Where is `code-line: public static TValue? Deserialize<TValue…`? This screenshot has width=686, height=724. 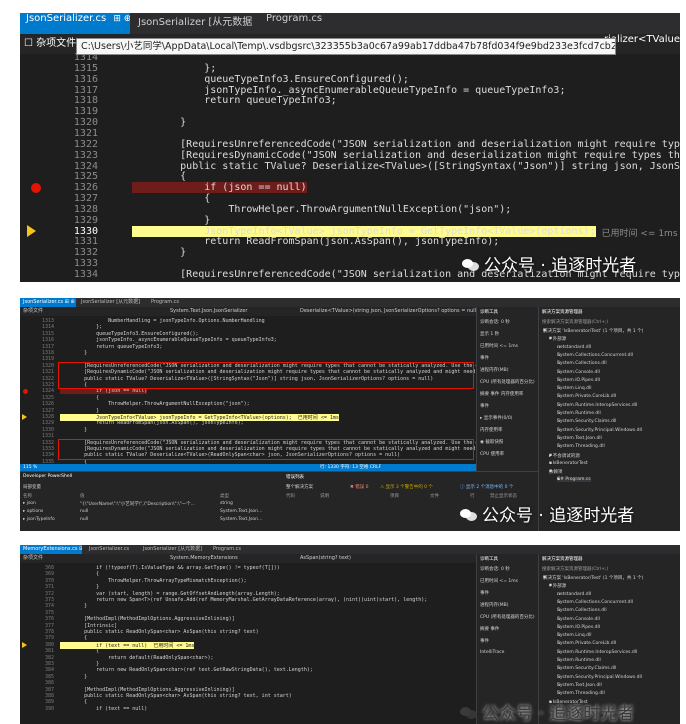 code-line: public static TValue? Deserialize<TValue… is located at coordinates (406, 166).